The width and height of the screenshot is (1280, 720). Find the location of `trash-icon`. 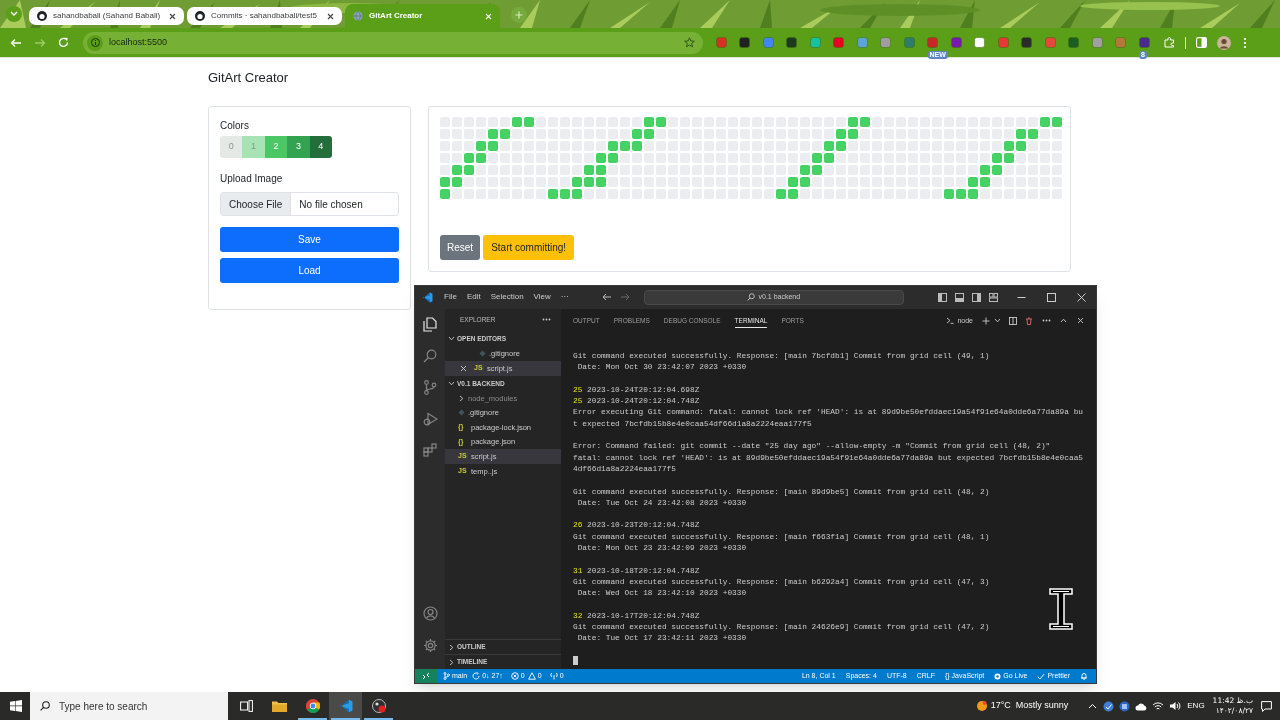

trash-icon is located at coordinates (1029, 320).